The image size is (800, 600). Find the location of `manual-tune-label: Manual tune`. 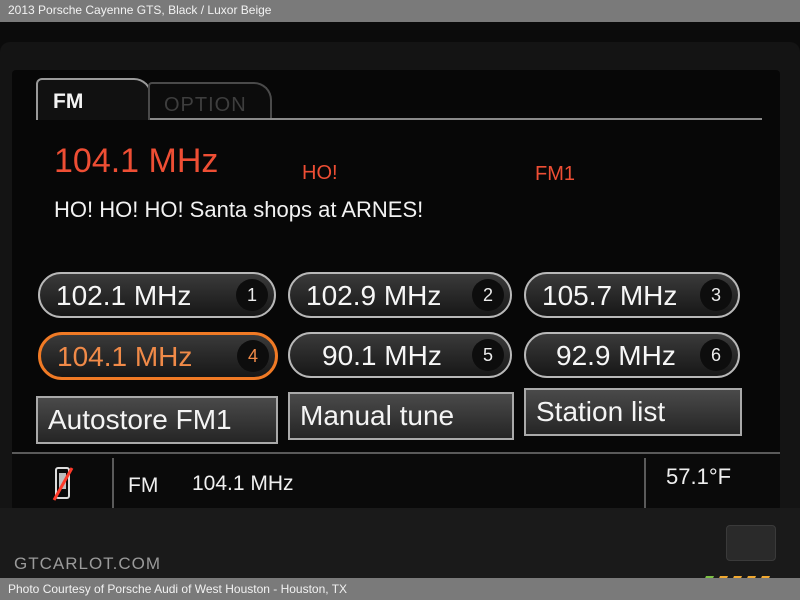

manual-tune-label: Manual tune is located at coordinates (377, 415).